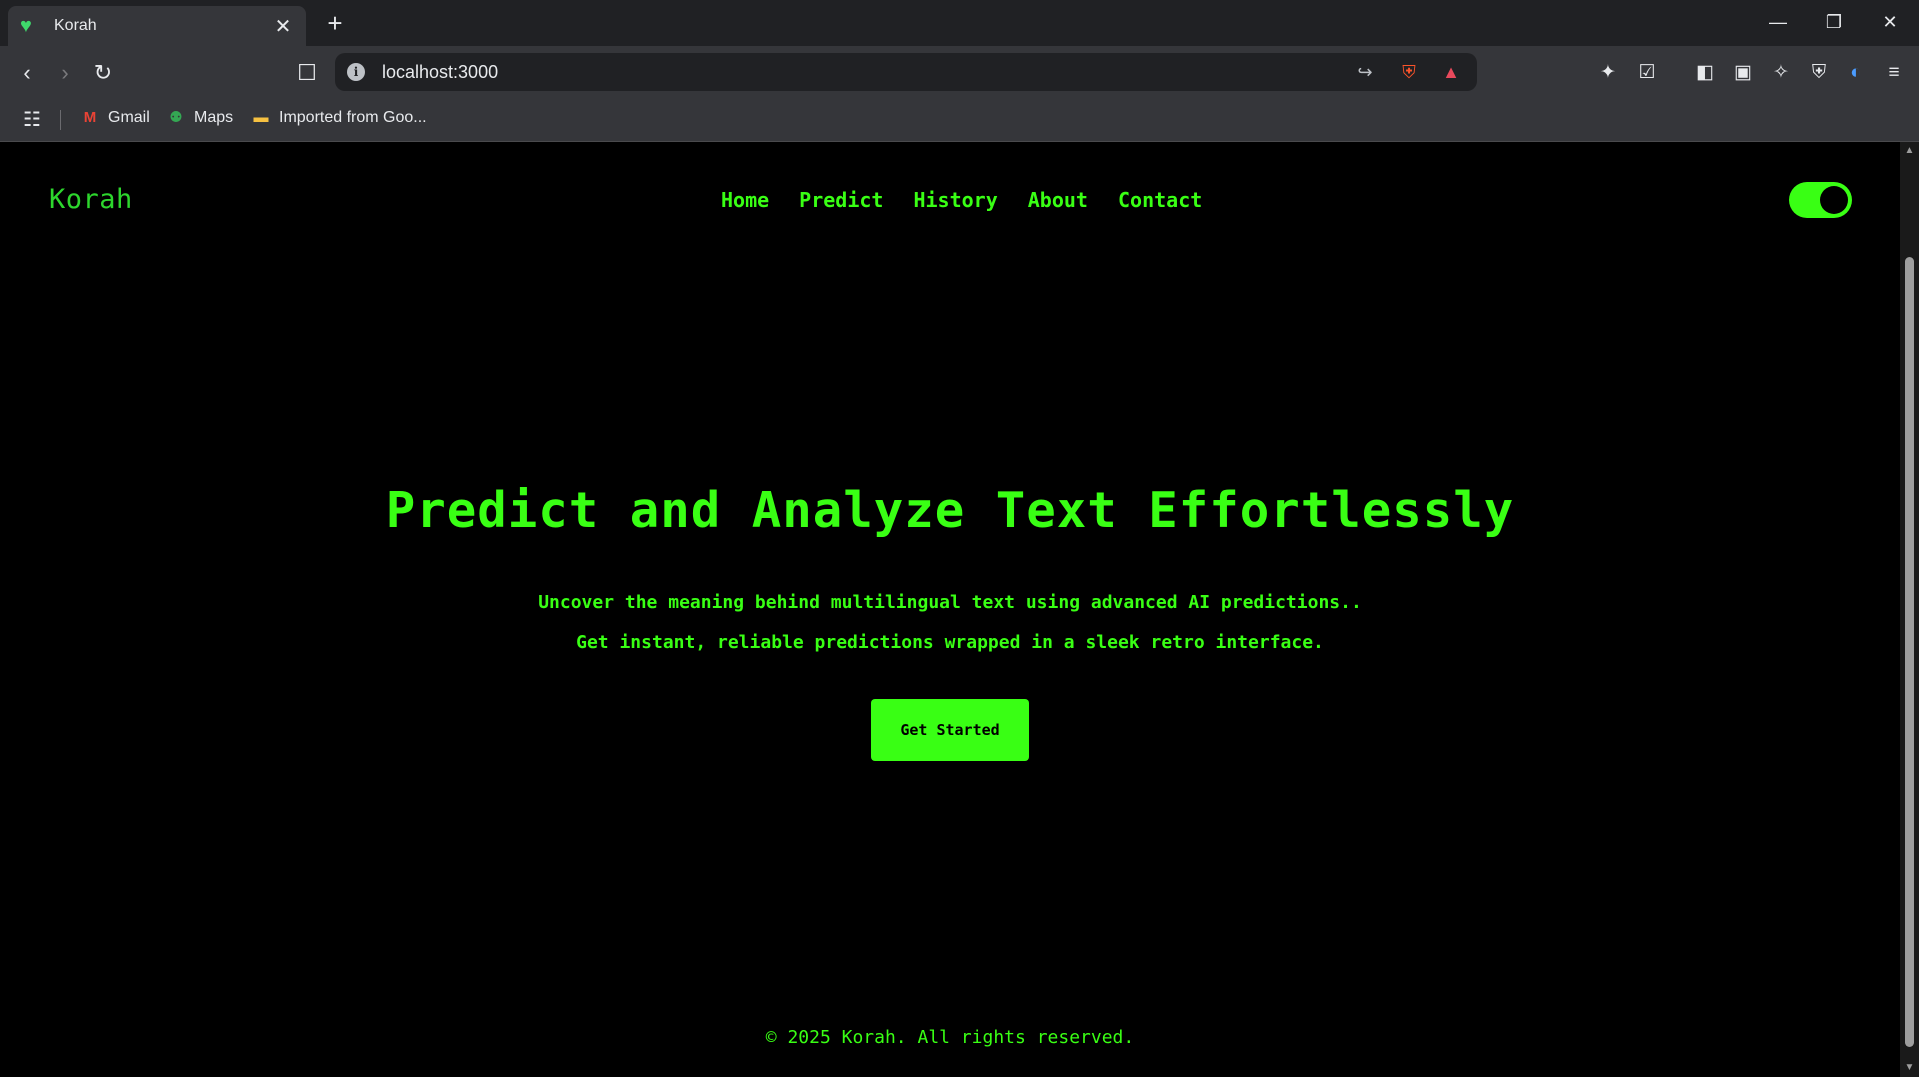  What do you see at coordinates (91, 199) in the screenshot?
I see `site-logo: Korah` at bounding box center [91, 199].